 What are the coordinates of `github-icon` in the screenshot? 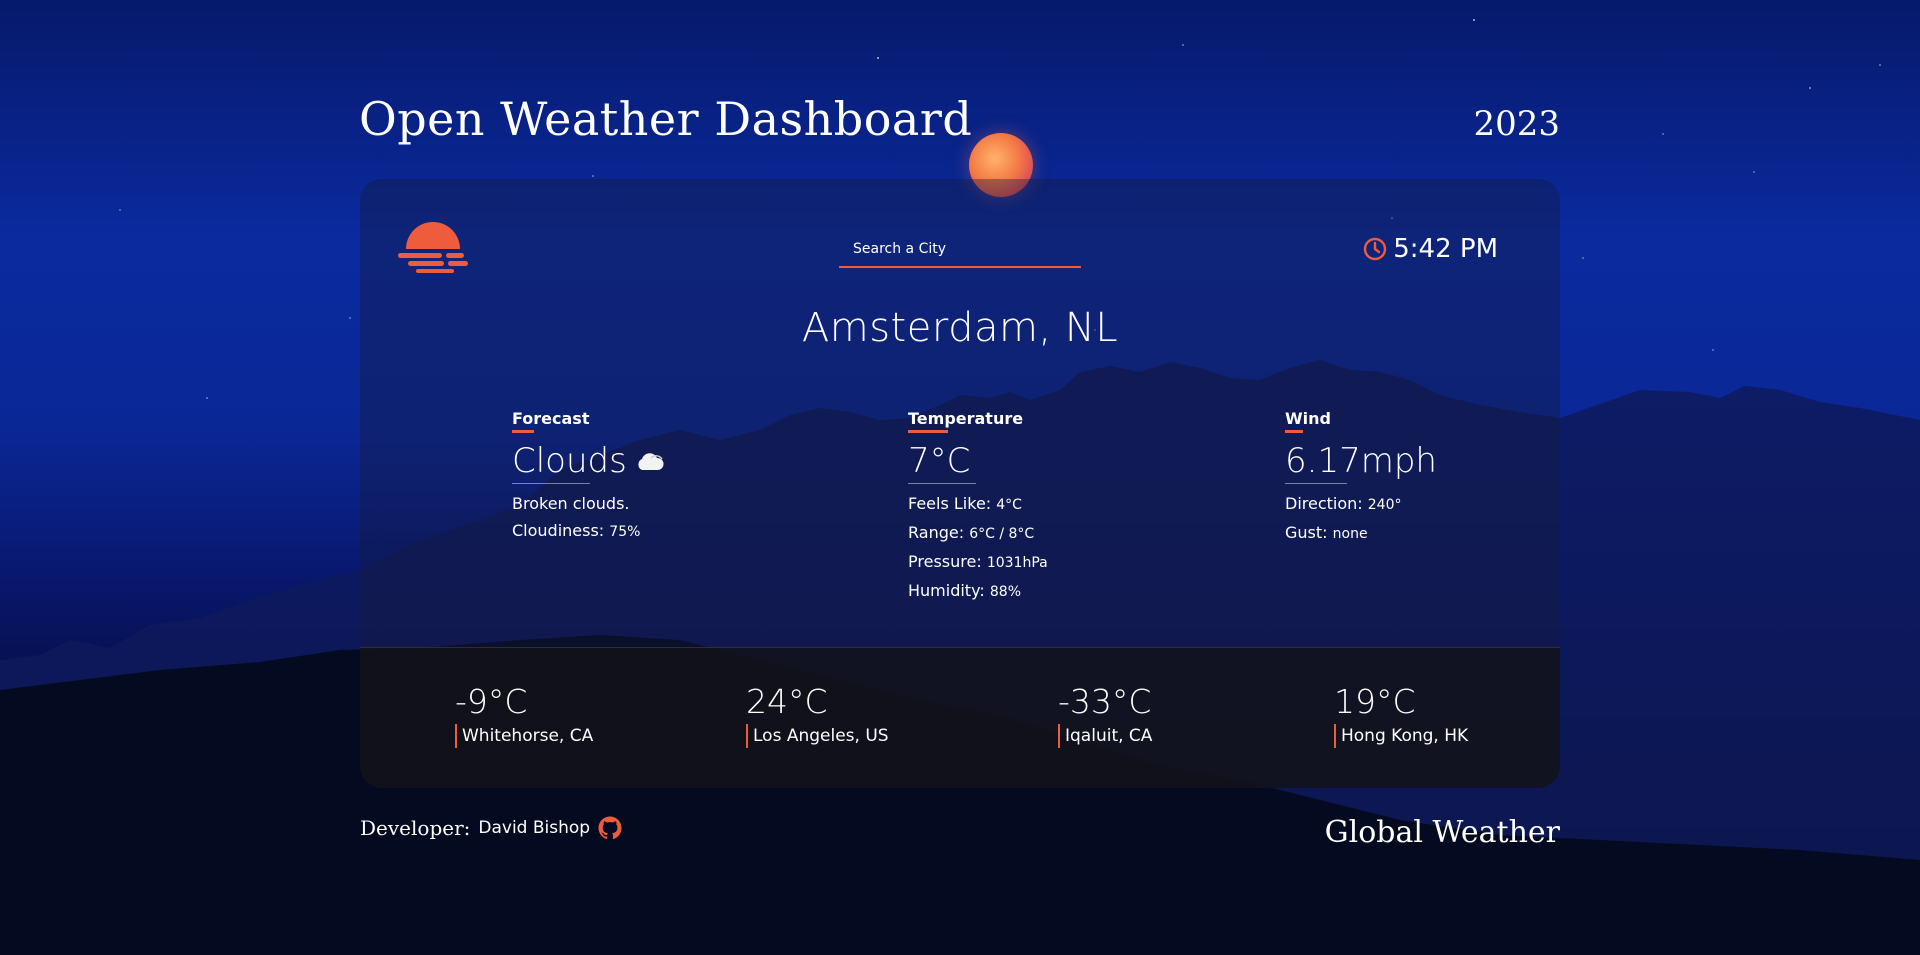 It's located at (610, 828).